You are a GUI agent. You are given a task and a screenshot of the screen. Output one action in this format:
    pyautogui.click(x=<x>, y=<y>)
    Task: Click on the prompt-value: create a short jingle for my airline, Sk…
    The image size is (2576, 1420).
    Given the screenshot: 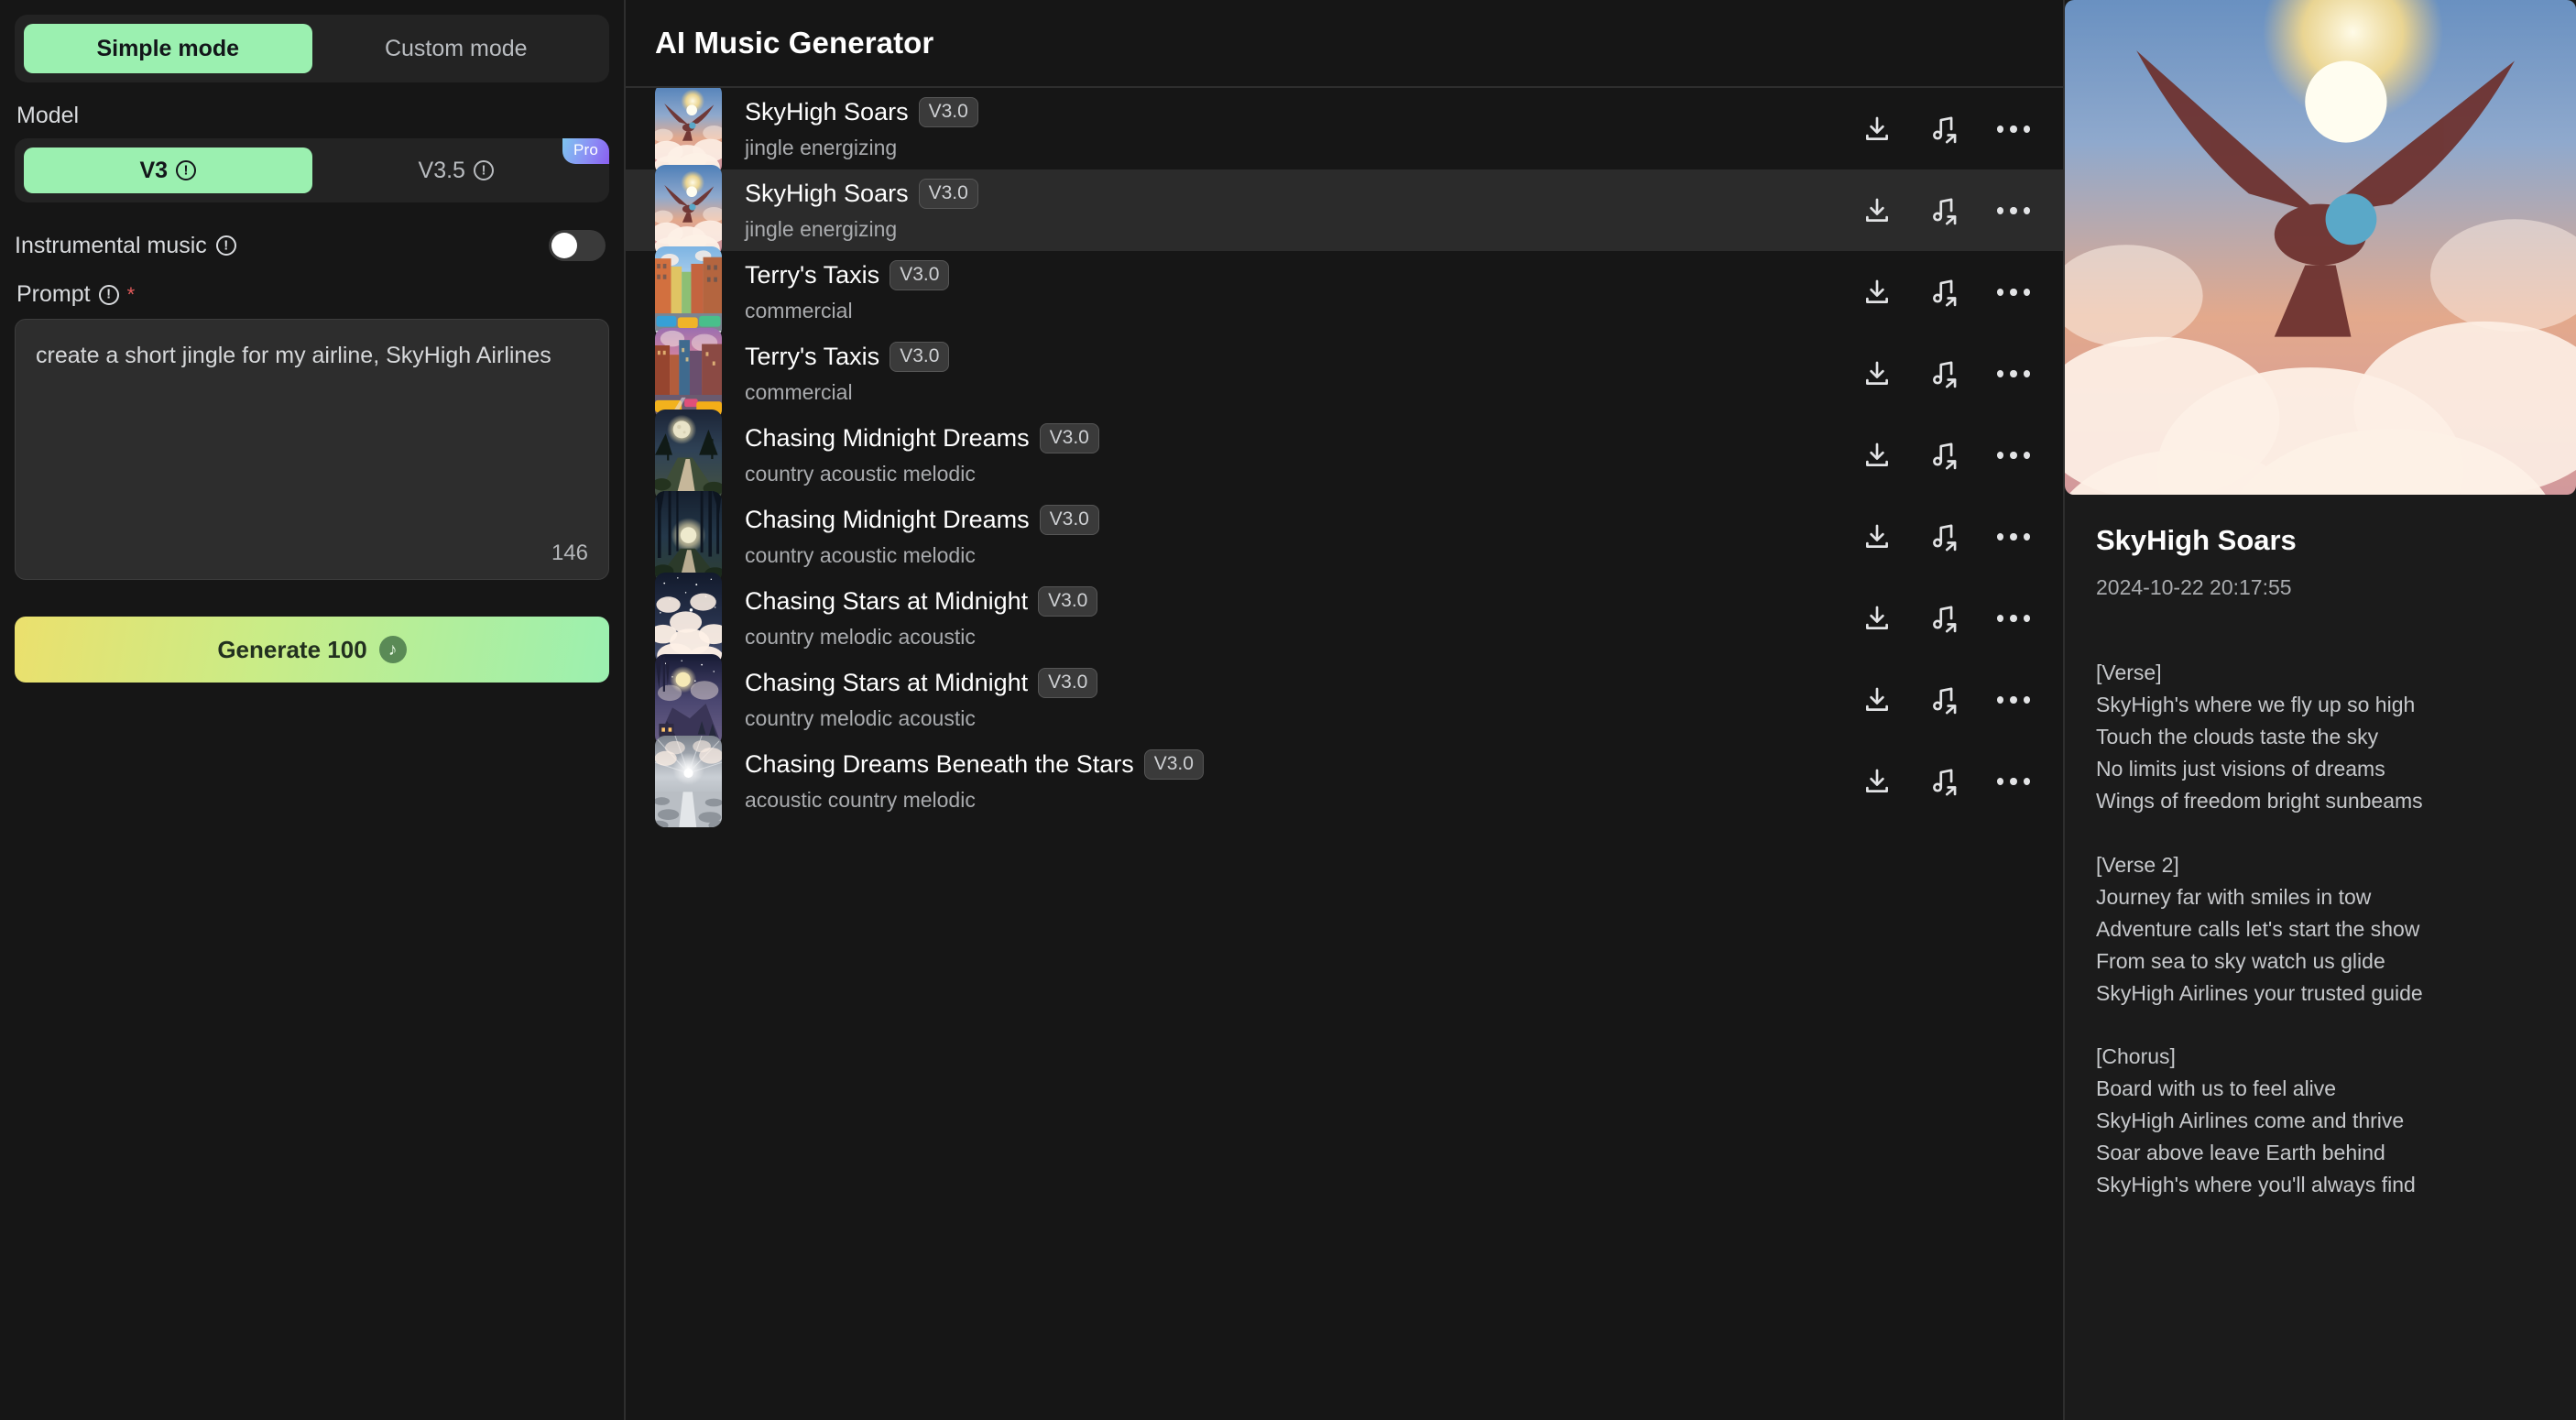 What is the action you would take?
    pyautogui.click(x=294, y=356)
    